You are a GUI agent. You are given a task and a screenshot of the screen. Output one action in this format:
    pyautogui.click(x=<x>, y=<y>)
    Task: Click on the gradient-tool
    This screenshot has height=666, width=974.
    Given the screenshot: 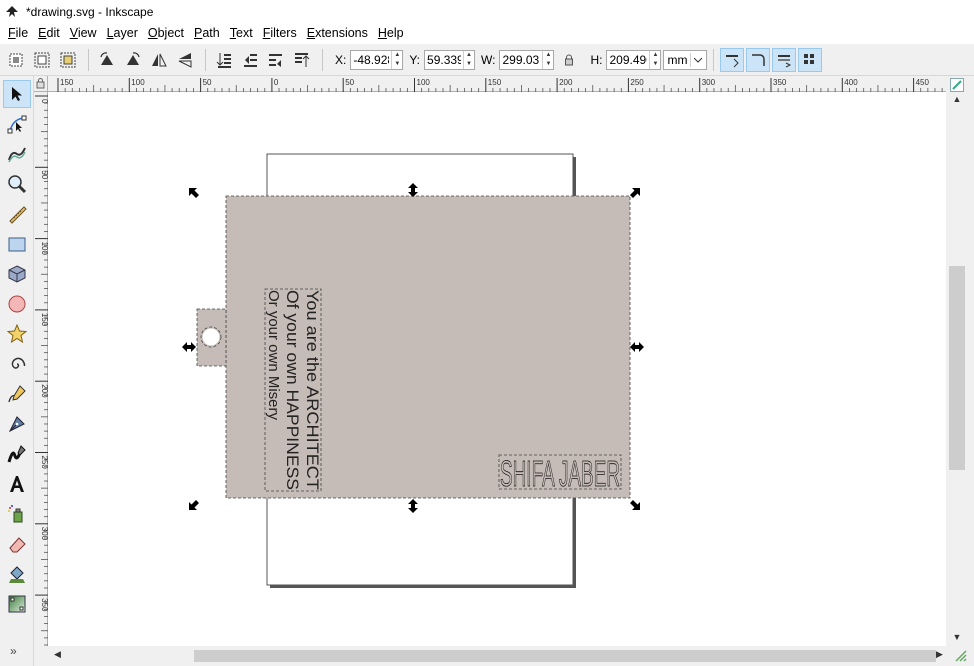 What is the action you would take?
    pyautogui.click(x=17, y=604)
    